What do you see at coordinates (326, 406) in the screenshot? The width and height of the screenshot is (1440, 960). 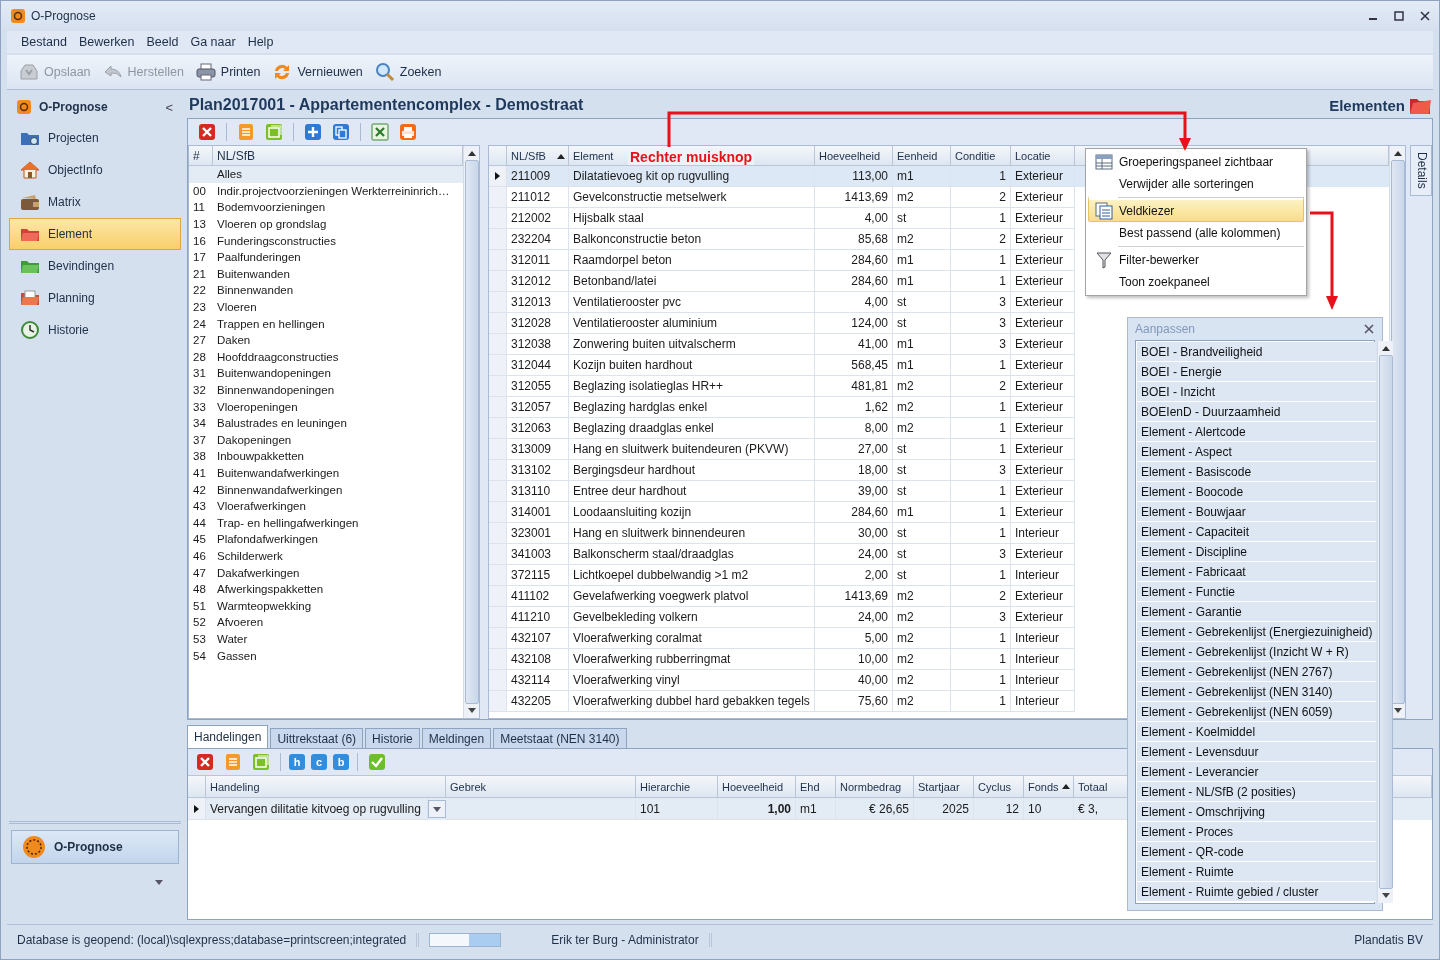 I see `tree-item: 33 Vloeropeningen` at bounding box center [326, 406].